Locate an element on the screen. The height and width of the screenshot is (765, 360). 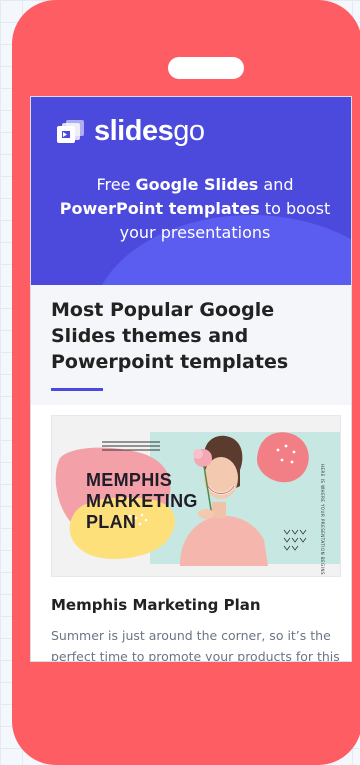
slidesgo-logo-icon is located at coordinates (70, 131).